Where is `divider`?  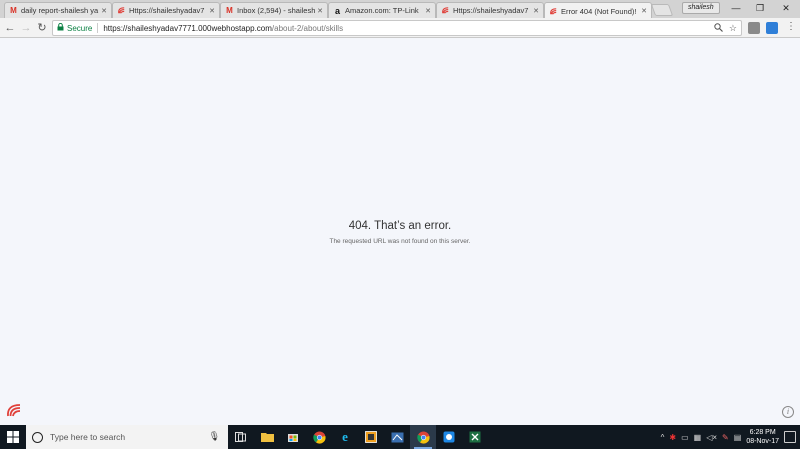
divider is located at coordinates (98, 28).